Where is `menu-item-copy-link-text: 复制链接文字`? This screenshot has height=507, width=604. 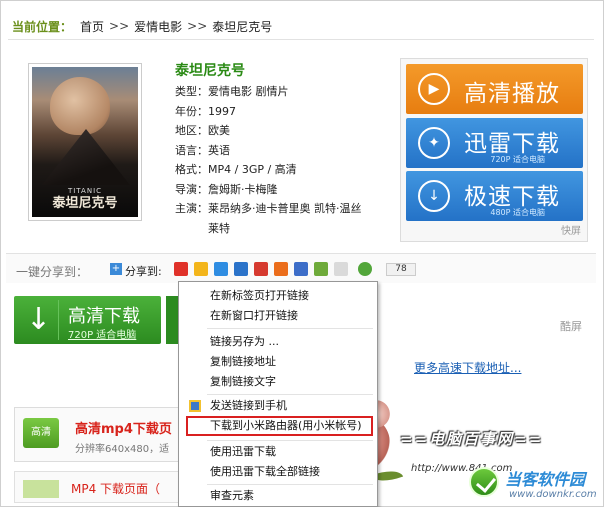 menu-item-copy-link-text: 复制链接文字 is located at coordinates (243, 382).